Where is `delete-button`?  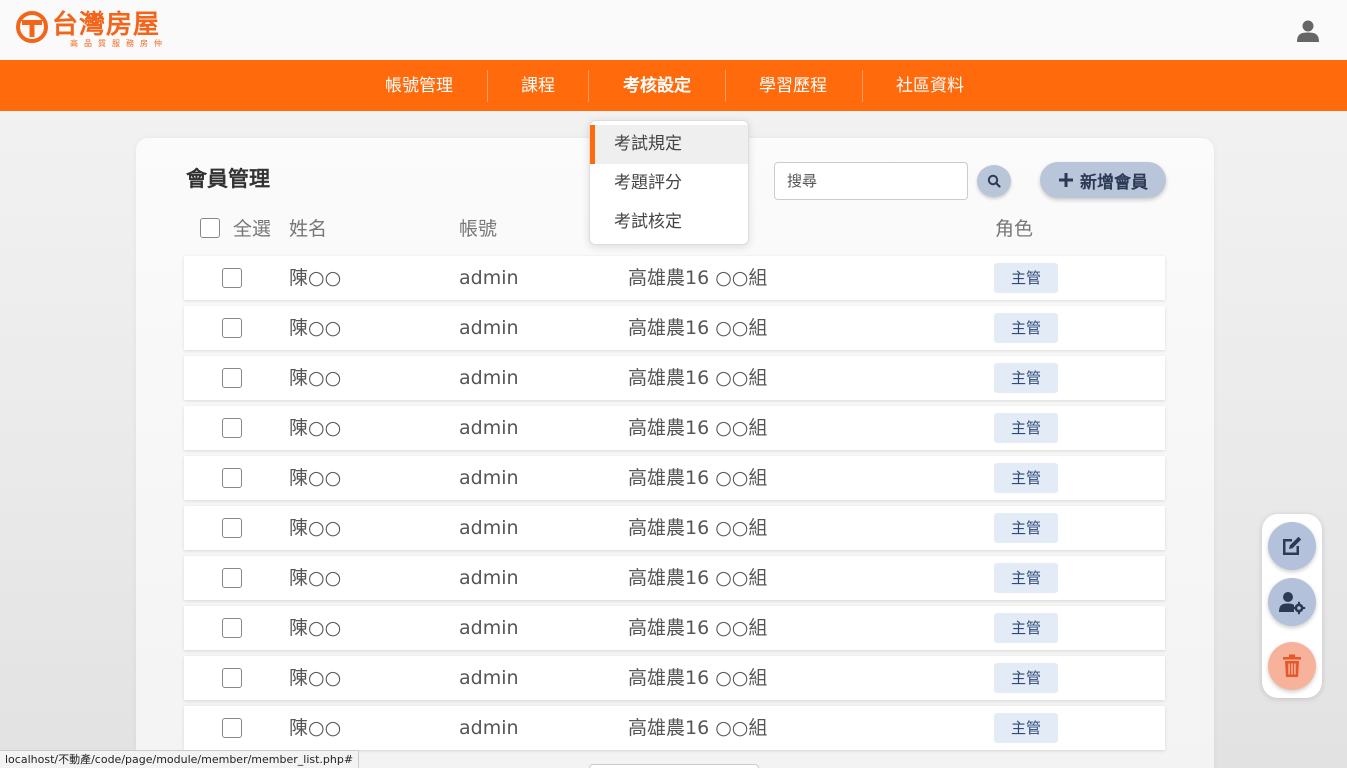 delete-button is located at coordinates (1292, 666).